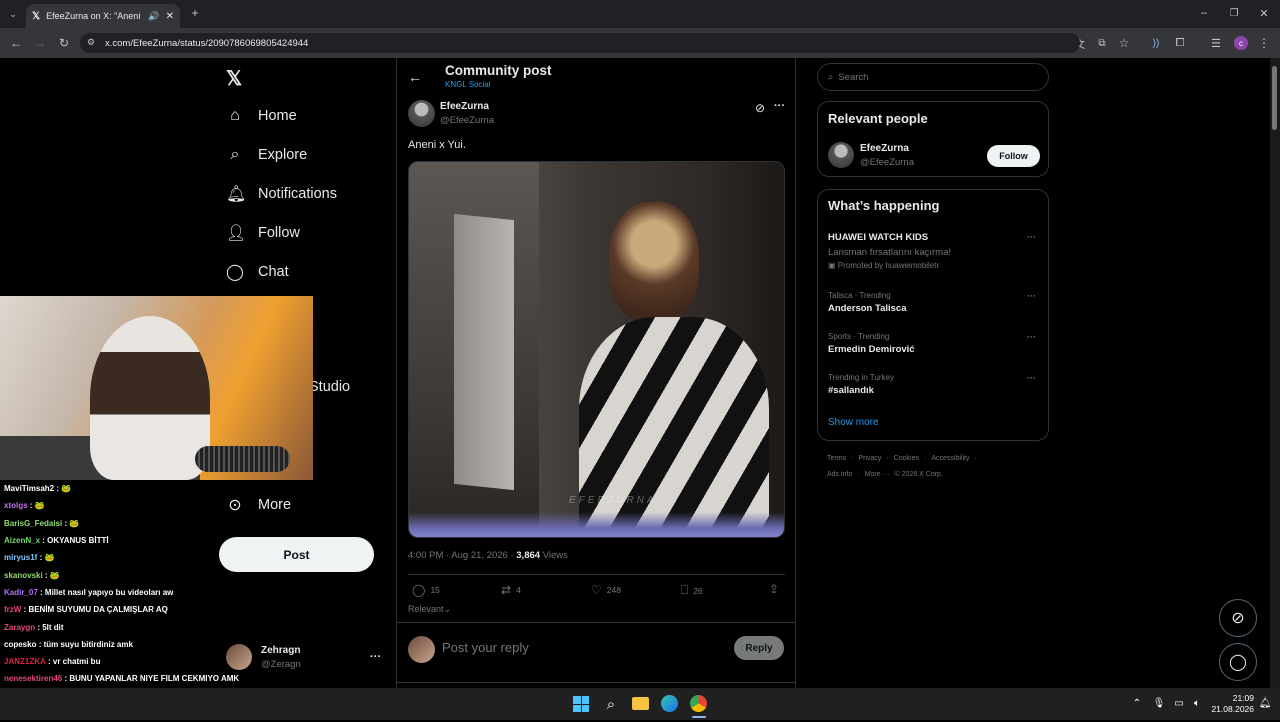 The height and width of the screenshot is (722, 1280). What do you see at coordinates (156, 388) in the screenshot?
I see `webcam-overlay` at bounding box center [156, 388].